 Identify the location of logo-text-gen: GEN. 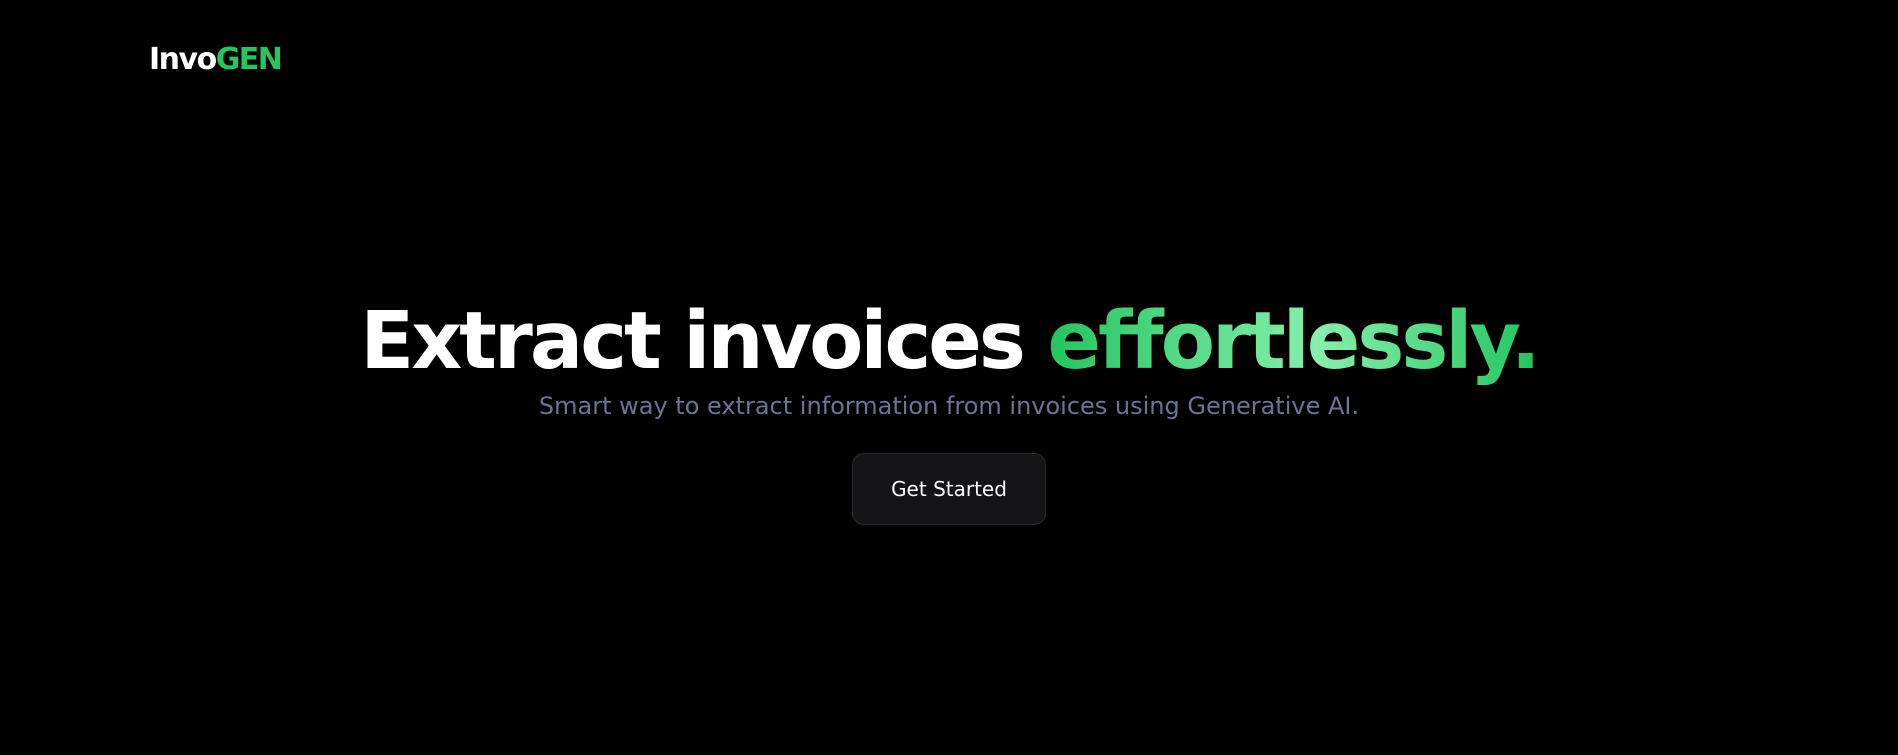
(249, 59).